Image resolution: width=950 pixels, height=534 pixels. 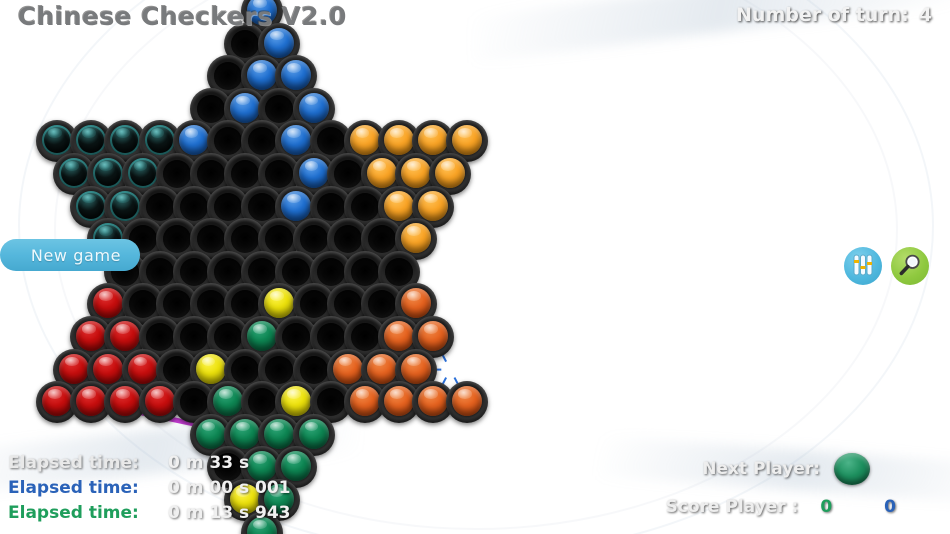 What do you see at coordinates (910, 266) in the screenshot?
I see `zoom-button` at bounding box center [910, 266].